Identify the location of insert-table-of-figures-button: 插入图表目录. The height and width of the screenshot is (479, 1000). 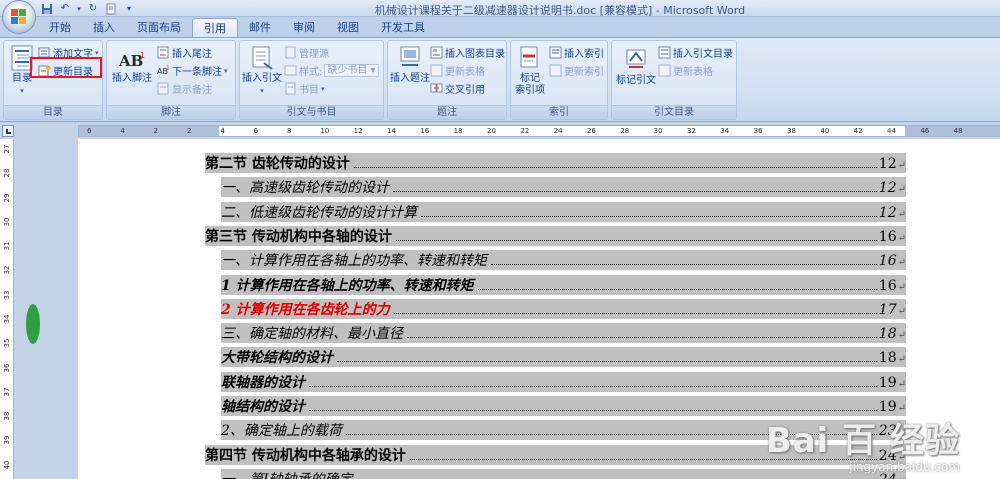
(467, 52).